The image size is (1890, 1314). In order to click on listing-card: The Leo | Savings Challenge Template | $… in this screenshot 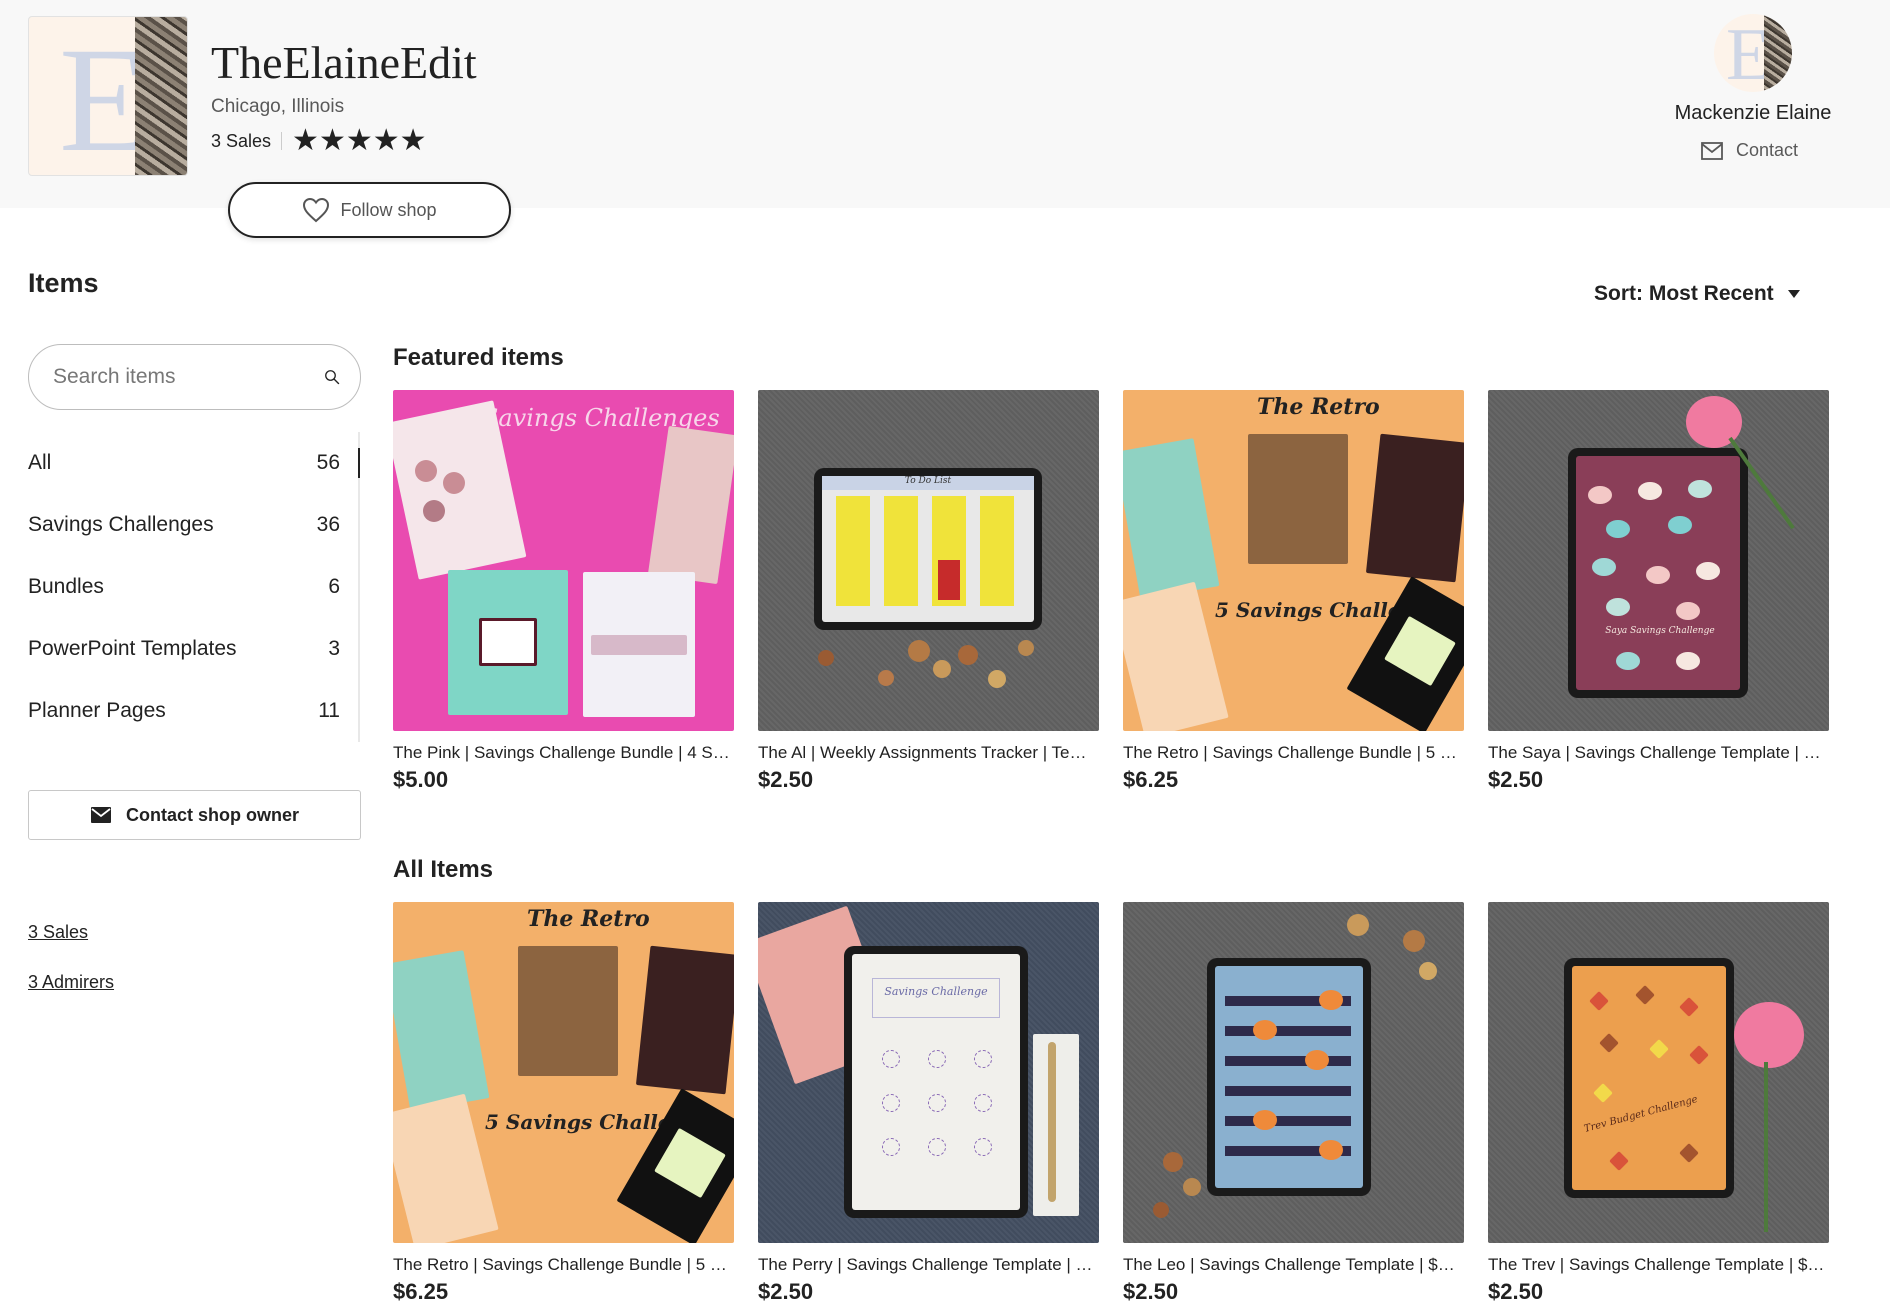, I will do `click(1293, 1103)`.